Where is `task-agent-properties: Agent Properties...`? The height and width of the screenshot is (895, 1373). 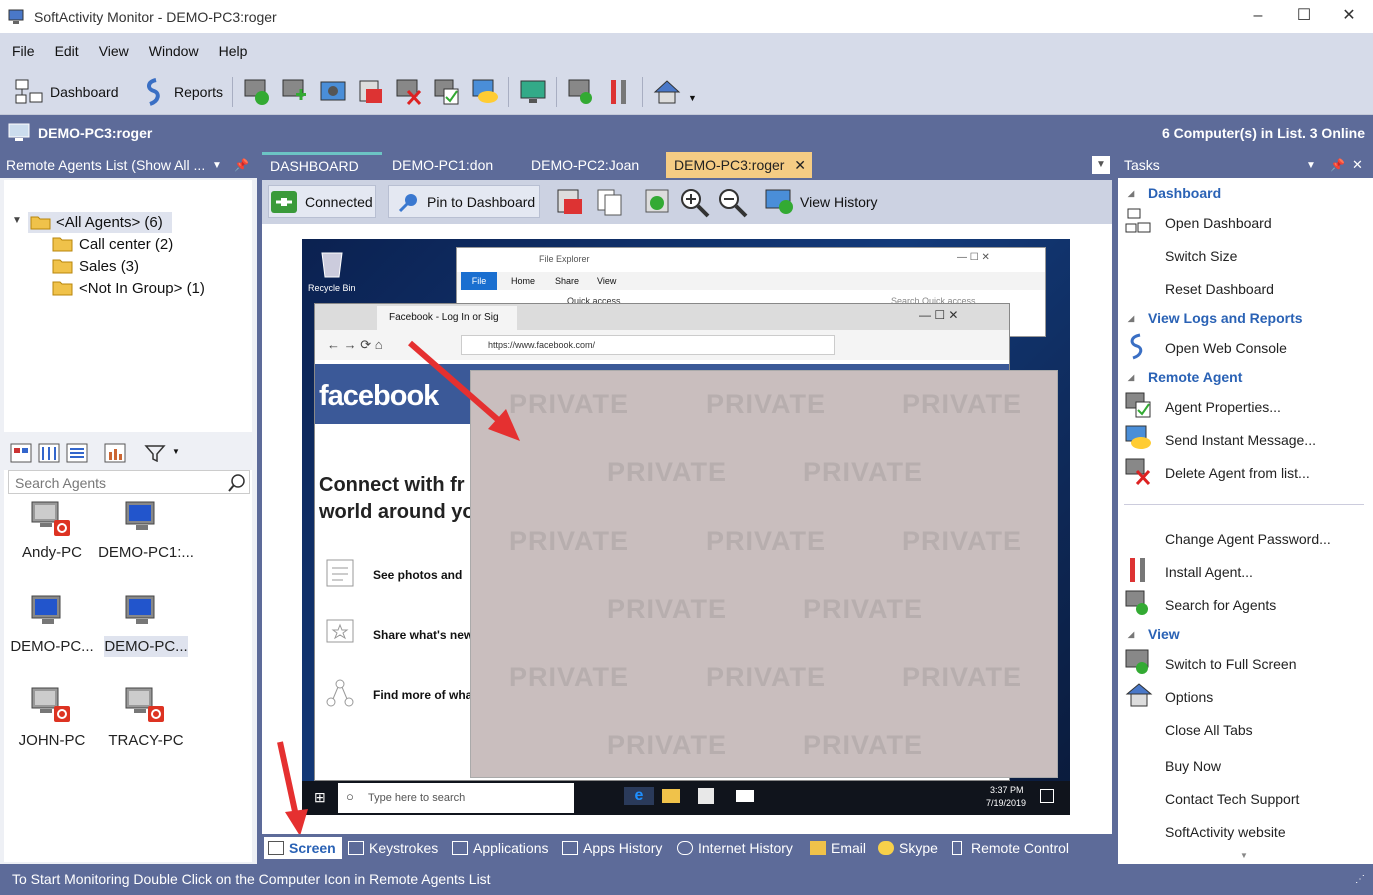
task-agent-properties: Agent Properties... is located at coordinates (1223, 407).